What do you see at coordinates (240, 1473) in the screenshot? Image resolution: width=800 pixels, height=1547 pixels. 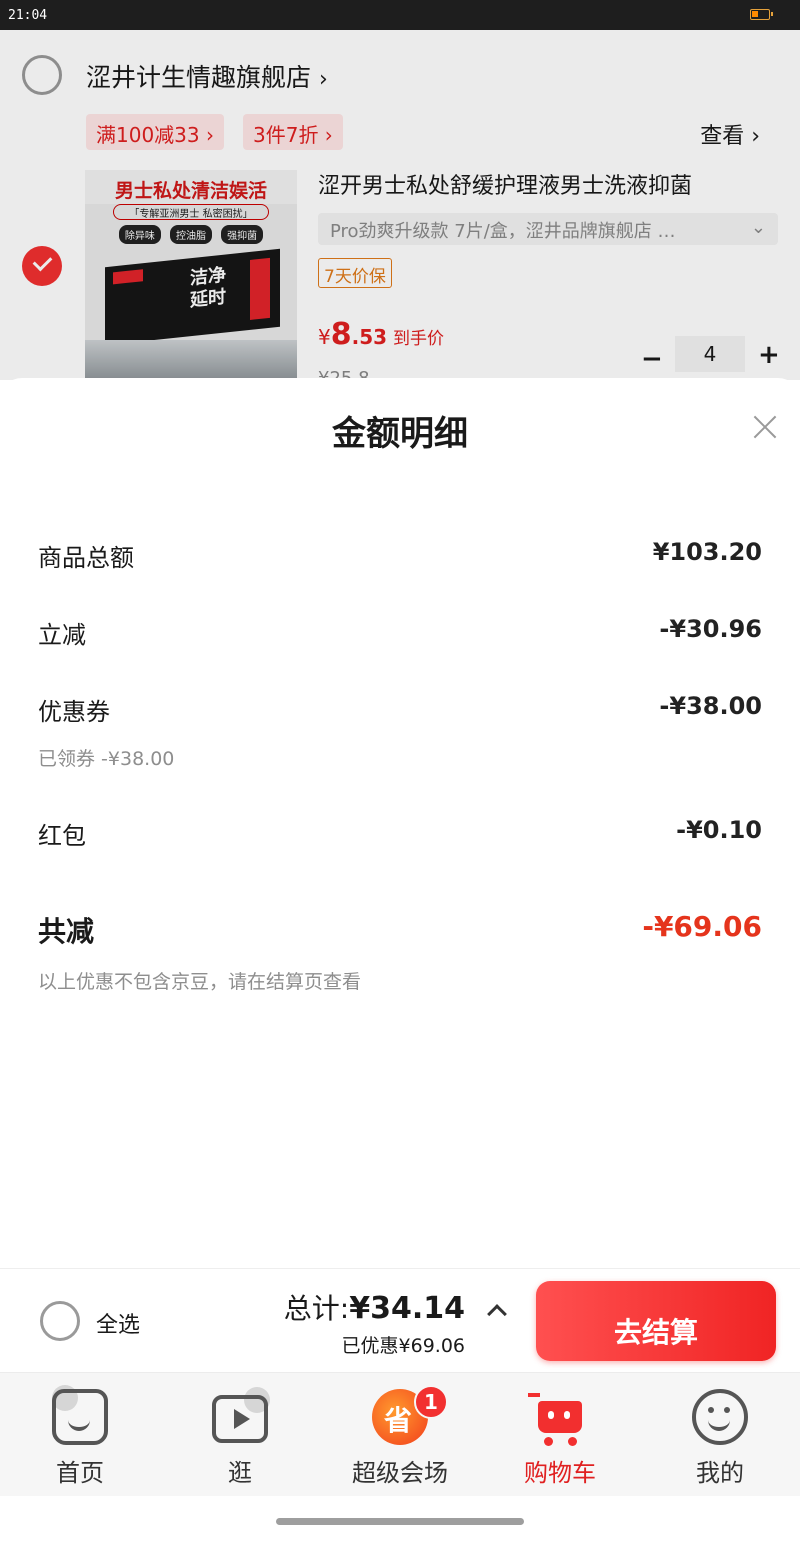 I see `tab-label: 逛` at bounding box center [240, 1473].